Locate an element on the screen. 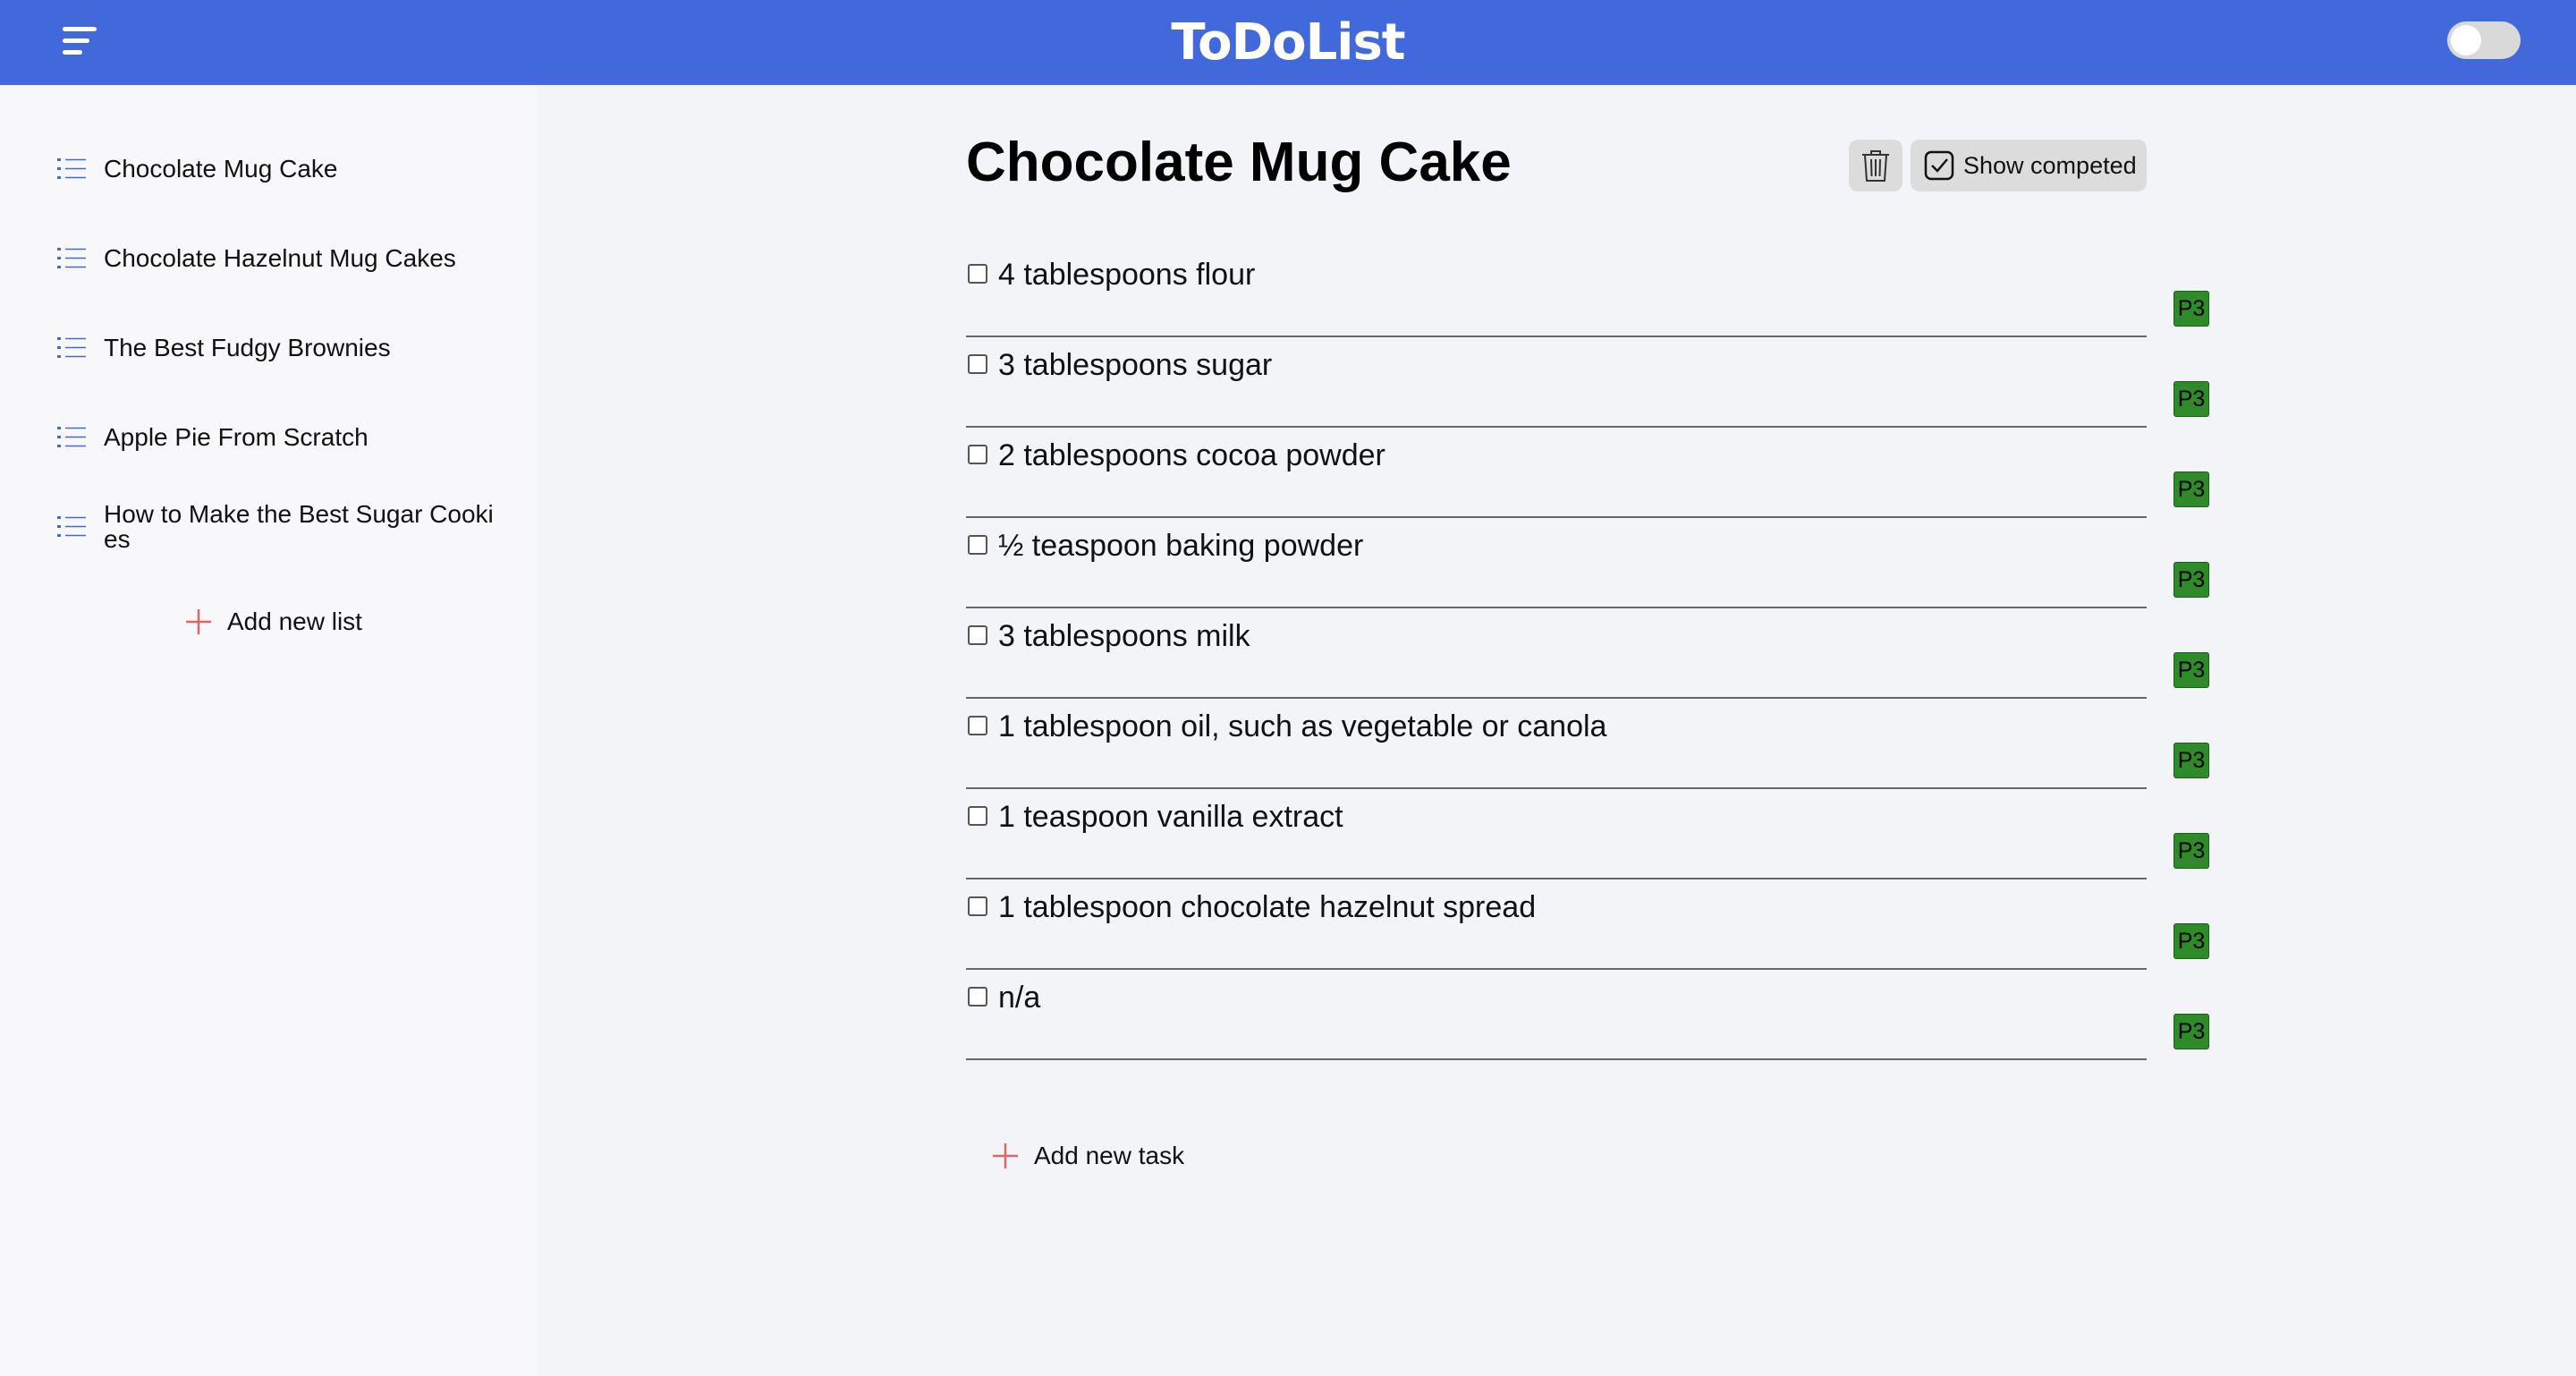  task-text: 1 tablespoon chocolate hazelnut spread is located at coordinates (1267, 907).